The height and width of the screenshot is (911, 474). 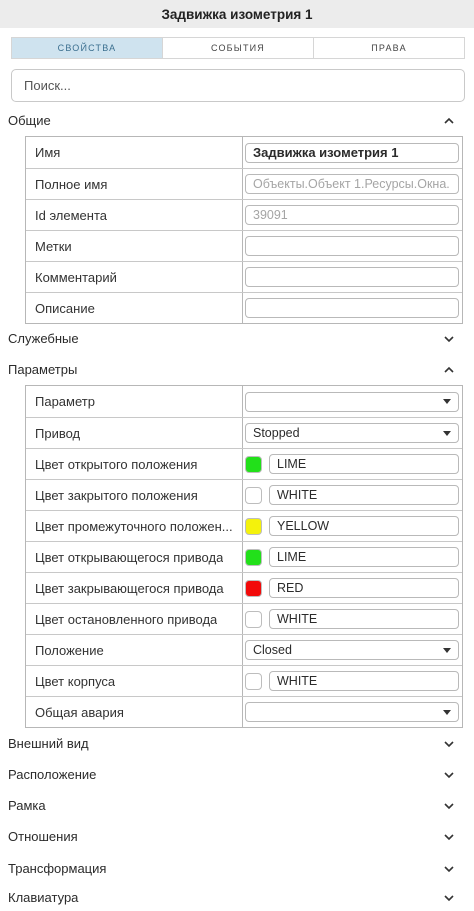 I want to click on section-keyboard-title: Клавиатура, so click(x=43, y=897).